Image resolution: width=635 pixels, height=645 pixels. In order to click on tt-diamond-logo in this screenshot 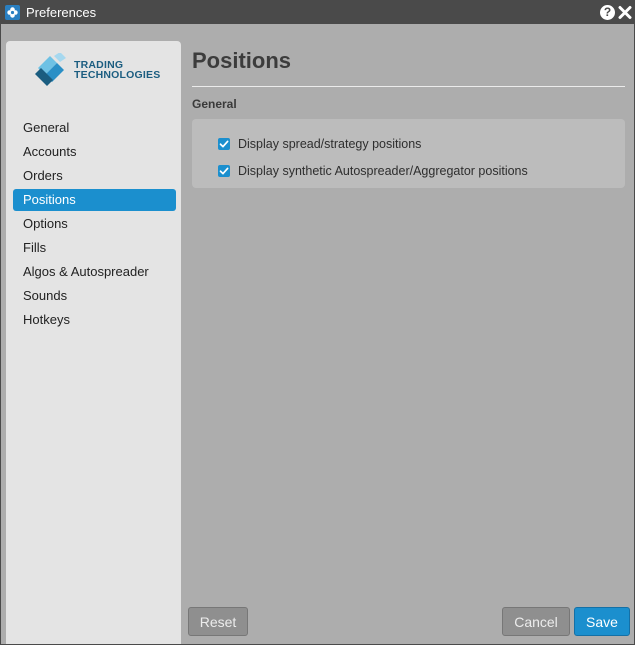, I will do `click(50, 69)`.